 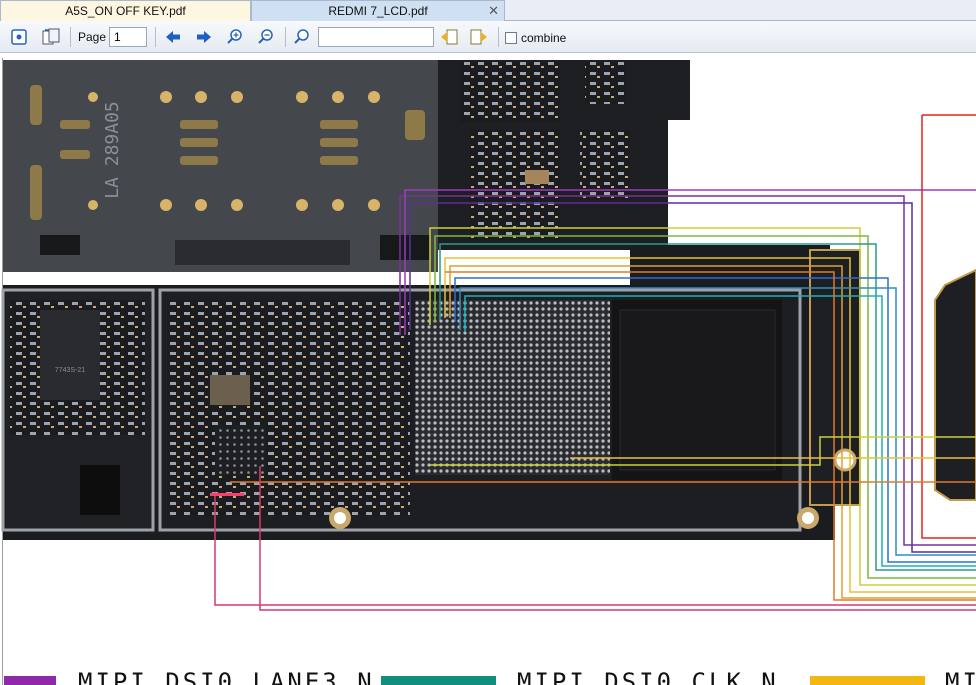 What do you see at coordinates (92, 37) in the screenshot?
I see `page-label: Page` at bounding box center [92, 37].